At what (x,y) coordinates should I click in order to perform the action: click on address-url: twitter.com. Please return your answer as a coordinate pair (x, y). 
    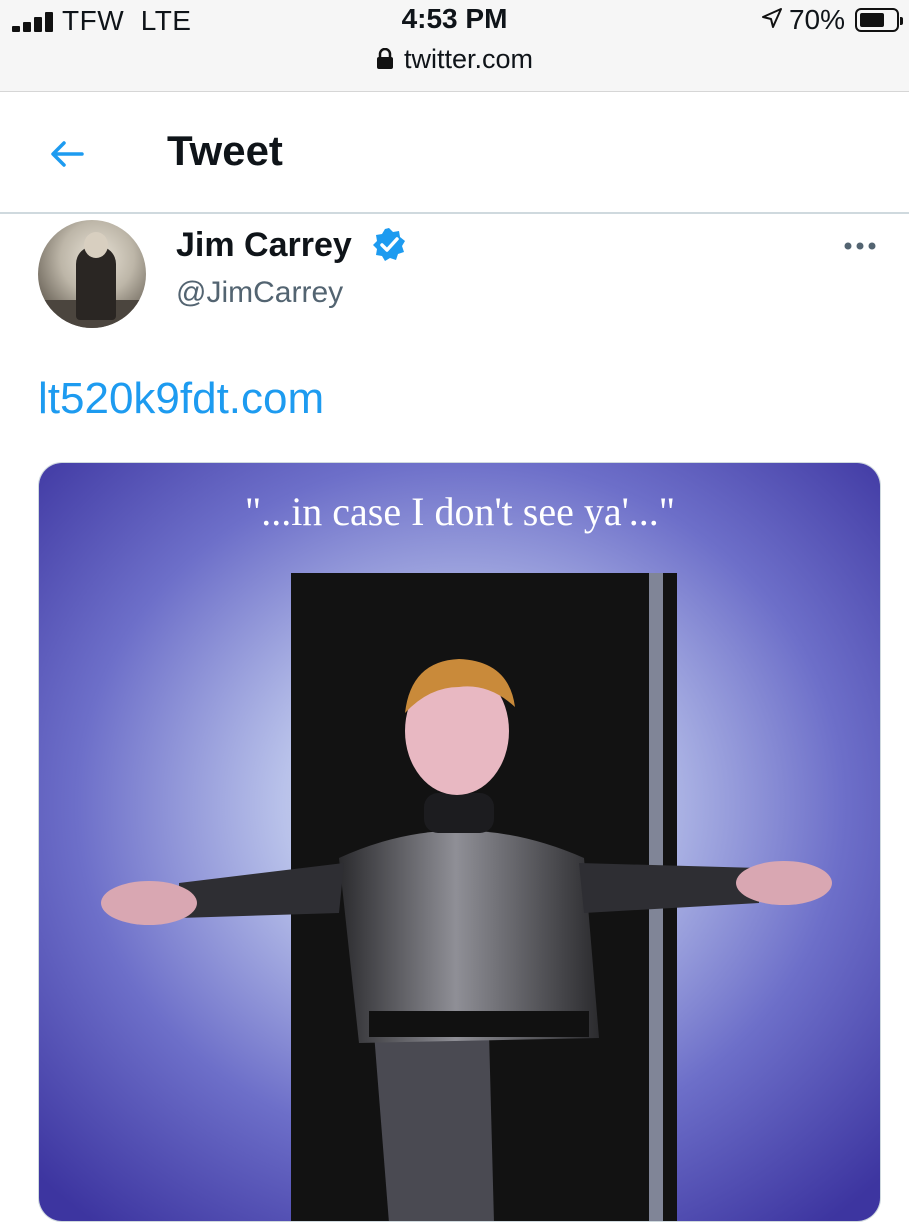
    Looking at the image, I should click on (468, 59).